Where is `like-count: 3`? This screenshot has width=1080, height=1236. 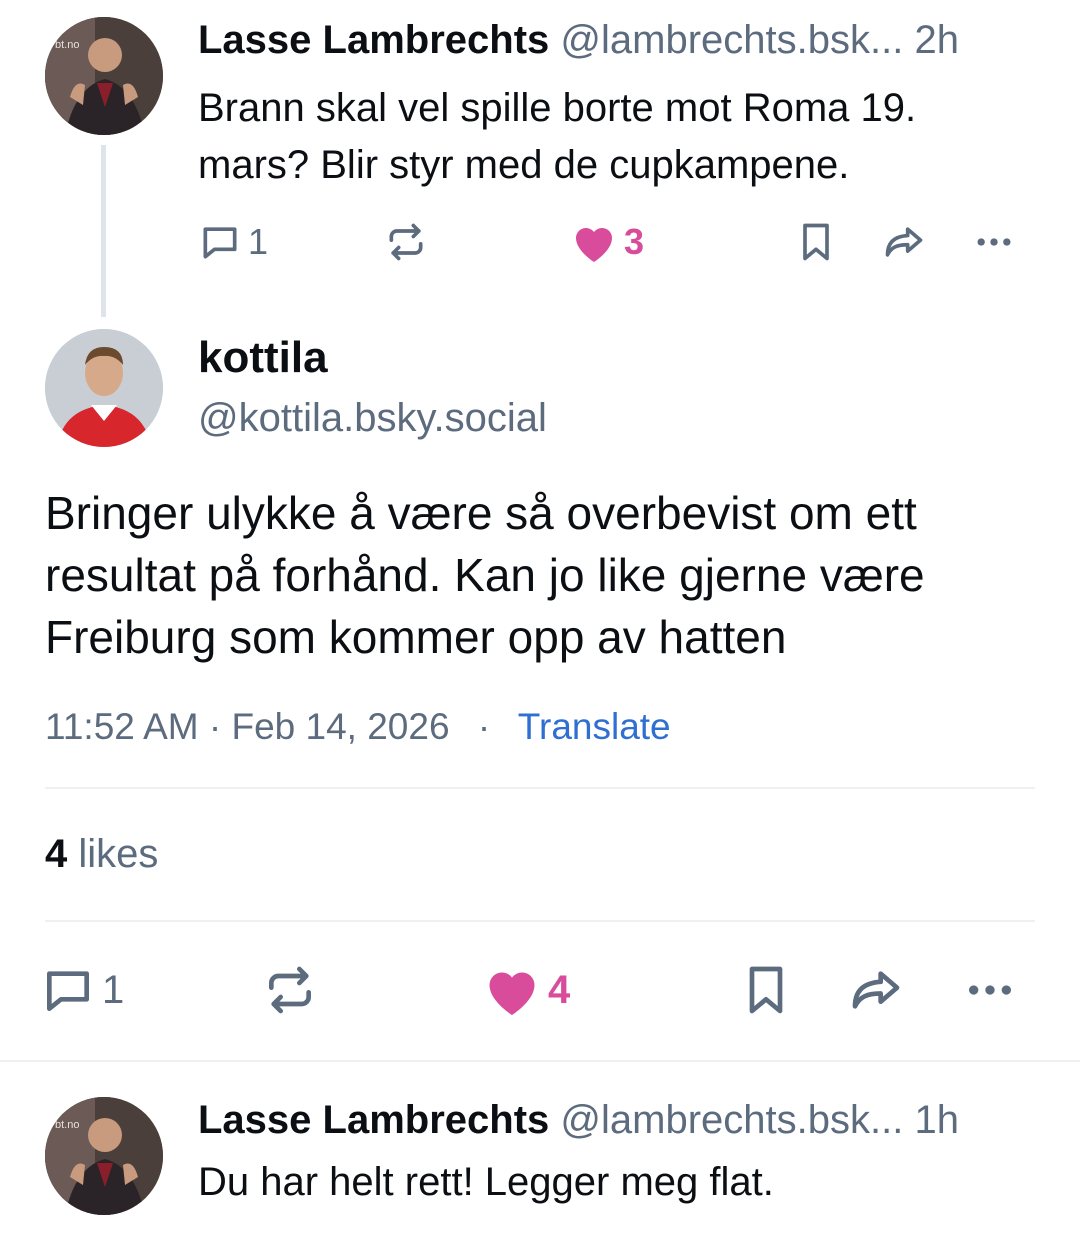 like-count: 3 is located at coordinates (634, 241).